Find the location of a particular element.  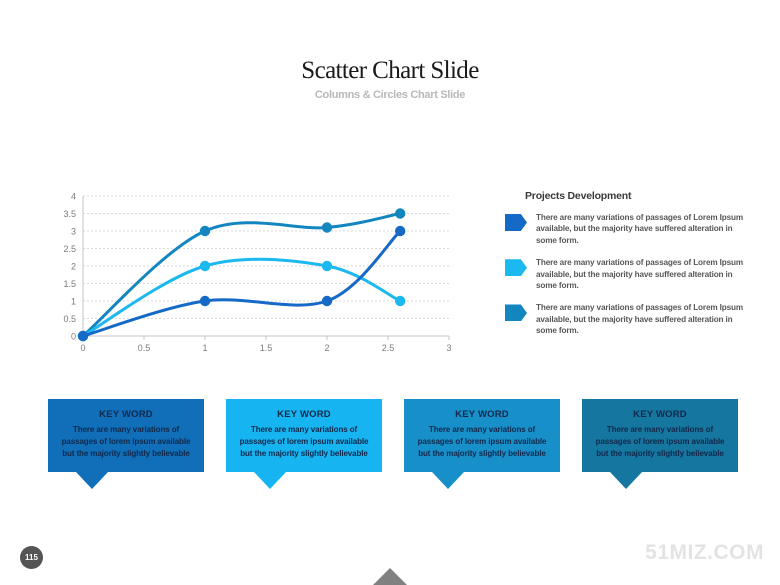

svg-text: 3.5 is located at coordinates (69, 214).